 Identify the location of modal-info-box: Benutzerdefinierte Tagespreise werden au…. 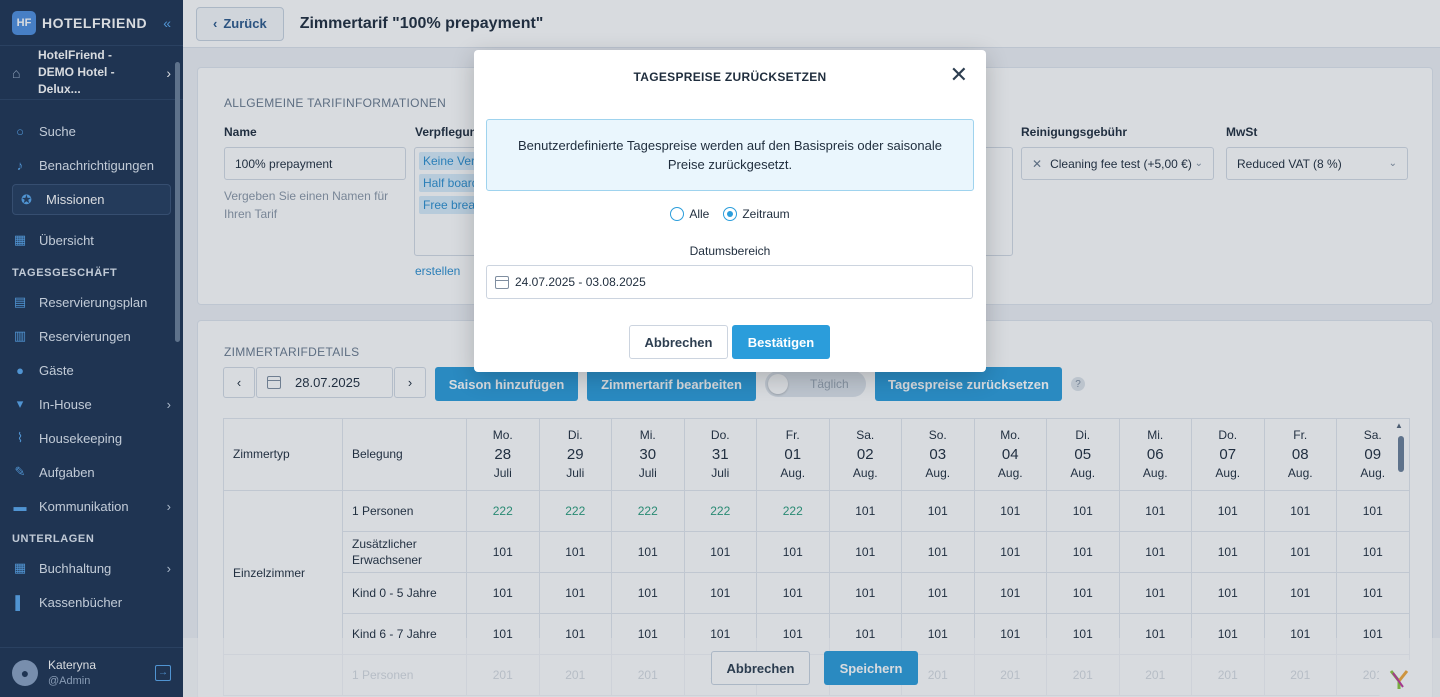
(730, 155).